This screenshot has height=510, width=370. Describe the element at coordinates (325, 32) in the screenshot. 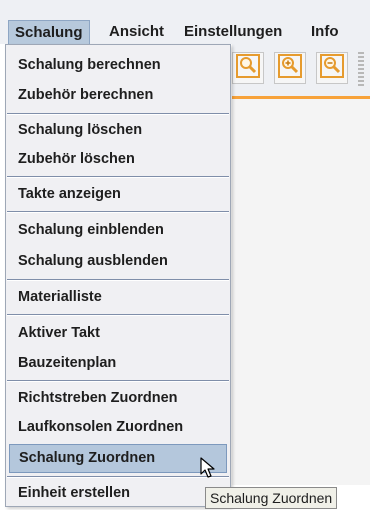

I see `menu-info: Info` at that location.